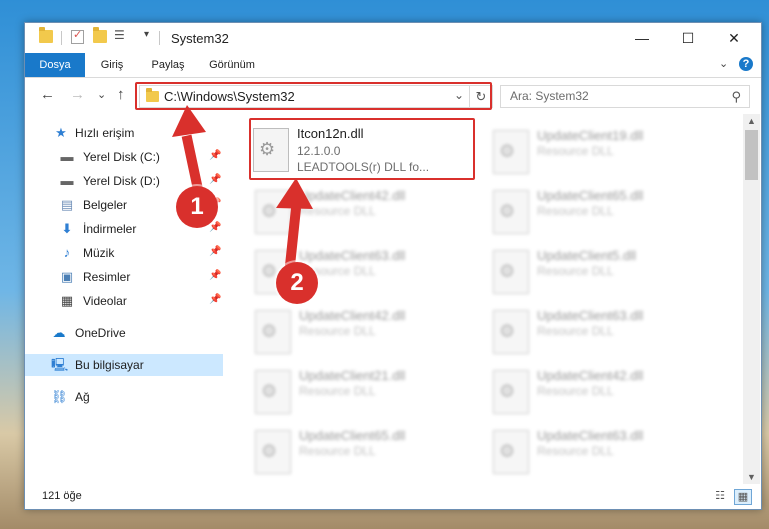 The image size is (769, 529). I want to click on sidebar-item-label: İndirmeler, so click(110, 229).